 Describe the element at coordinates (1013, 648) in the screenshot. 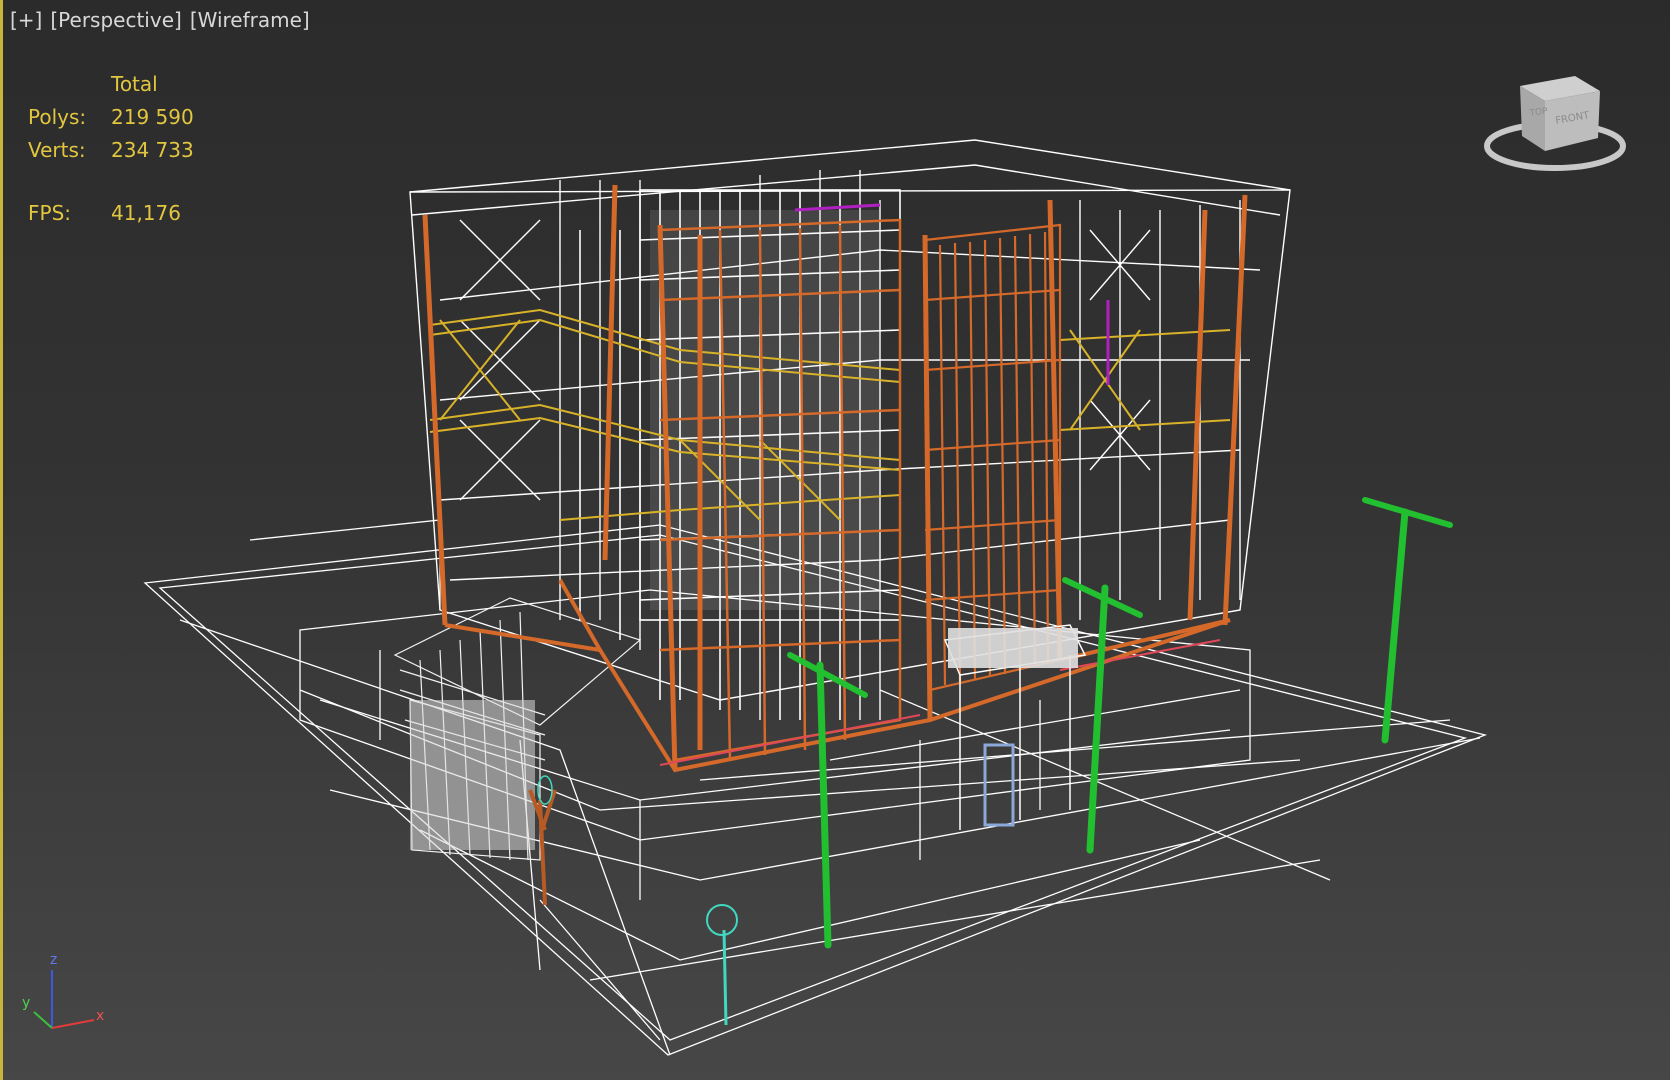

I see `door-canopy` at that location.